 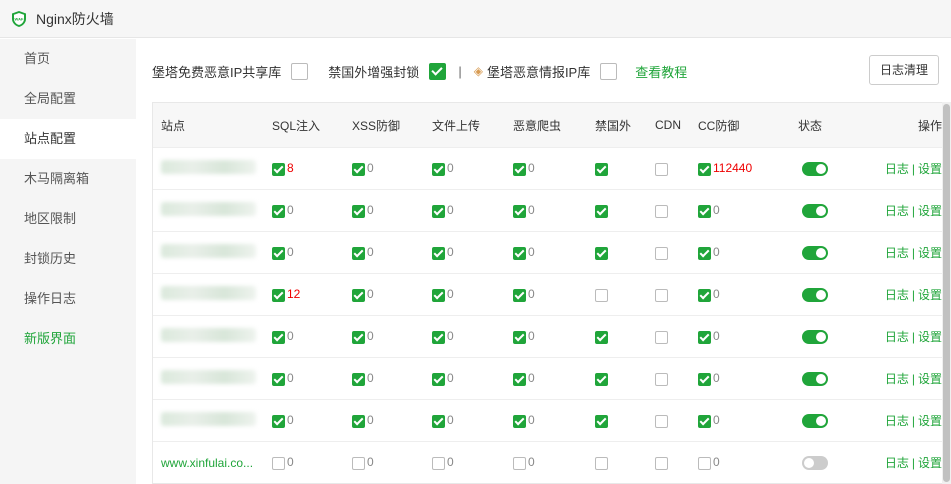 What do you see at coordinates (300, 71) in the screenshot?
I see `share-ip-checkbox` at bounding box center [300, 71].